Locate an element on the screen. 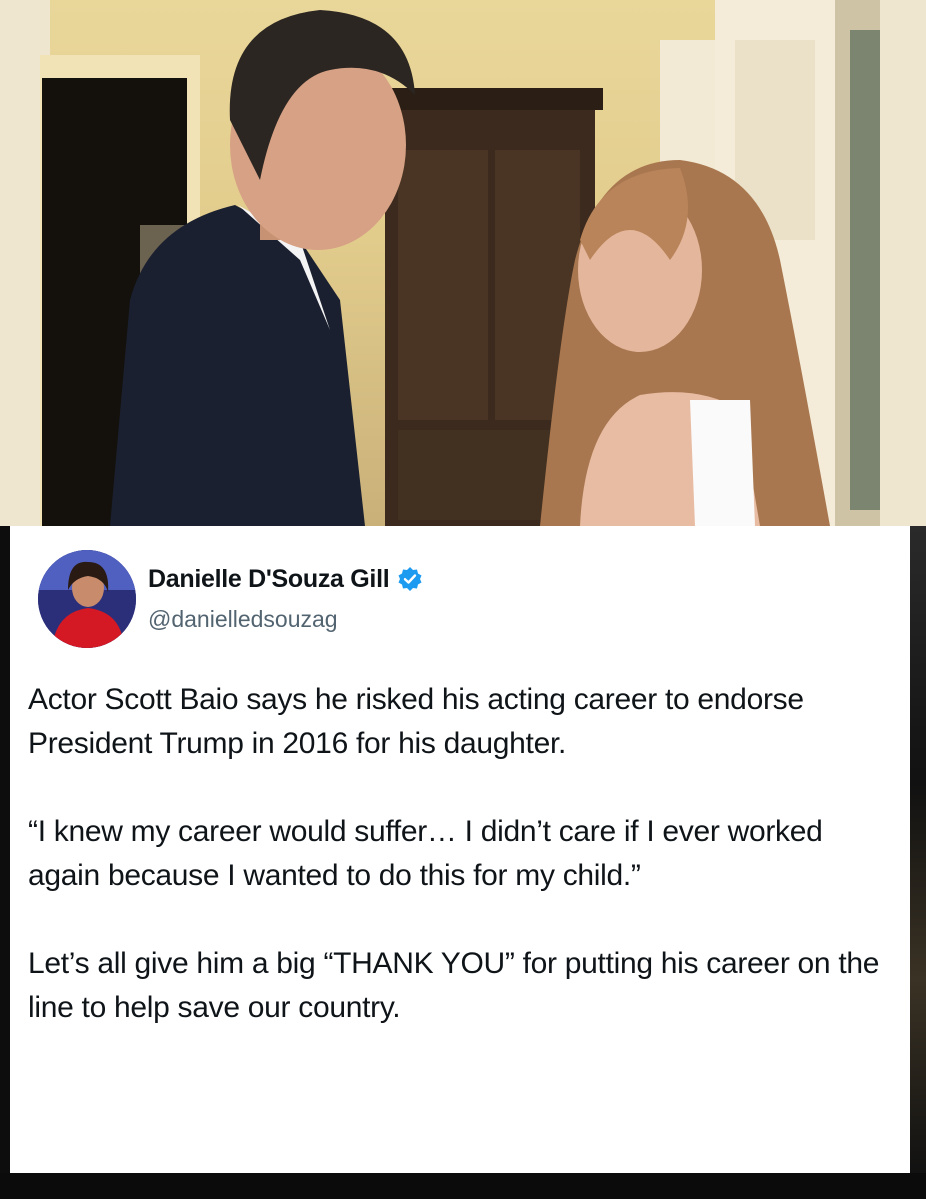  avatar-image is located at coordinates (87, 599).